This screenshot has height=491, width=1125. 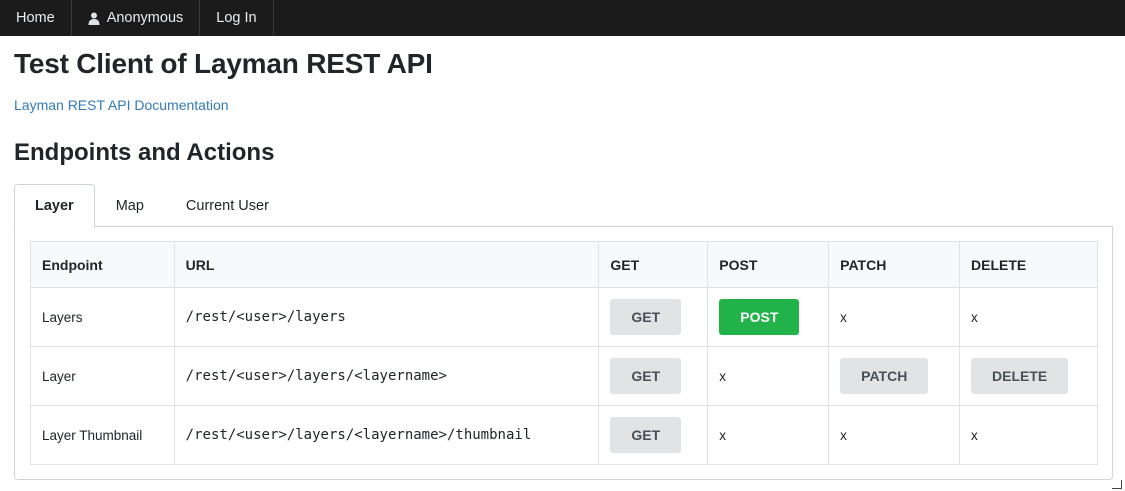 What do you see at coordinates (223, 63) in the screenshot?
I see `page-title: Test Client of Layman REST API` at bounding box center [223, 63].